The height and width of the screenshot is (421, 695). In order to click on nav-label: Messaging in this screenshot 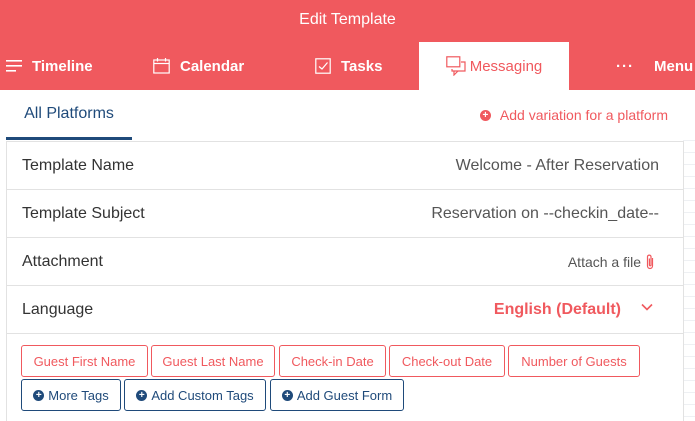, I will do `click(506, 66)`.